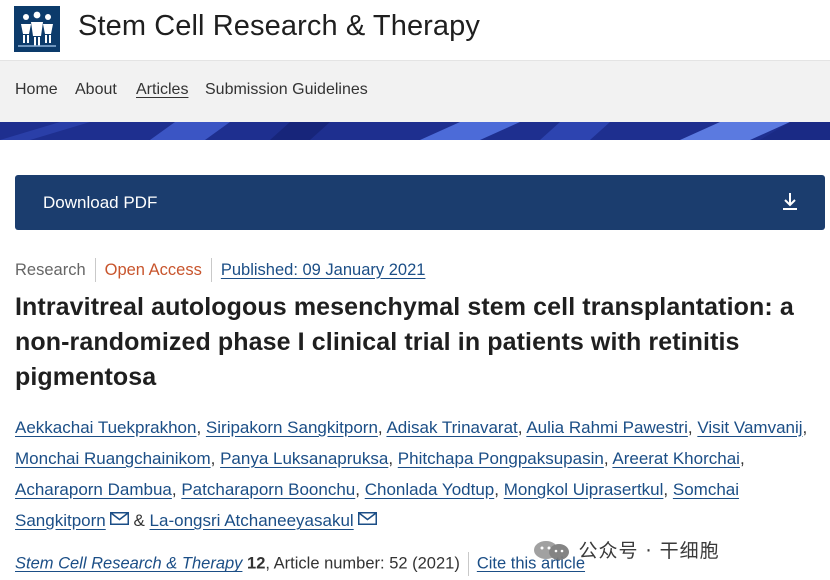  What do you see at coordinates (790, 201) in the screenshot?
I see `download-icon` at bounding box center [790, 201].